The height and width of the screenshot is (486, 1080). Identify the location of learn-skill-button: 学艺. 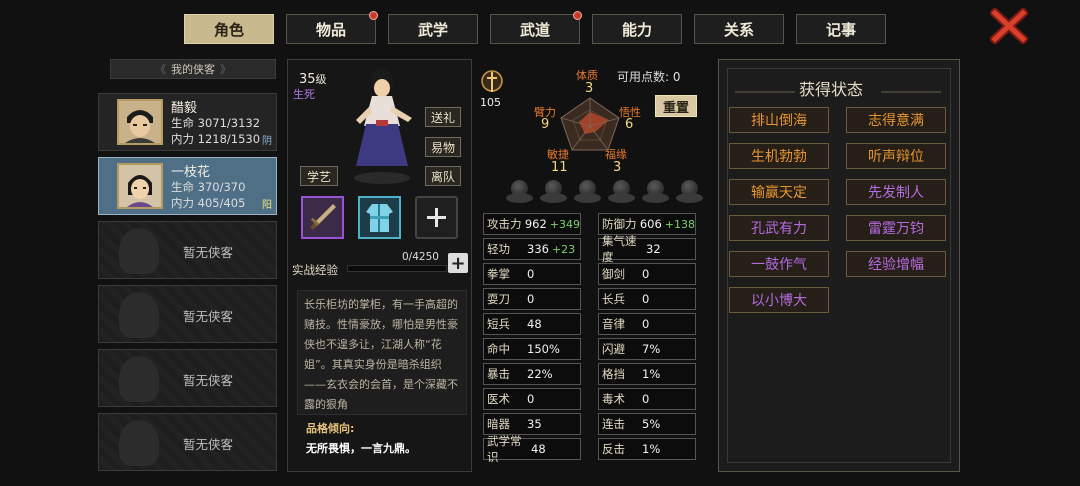
(319, 176).